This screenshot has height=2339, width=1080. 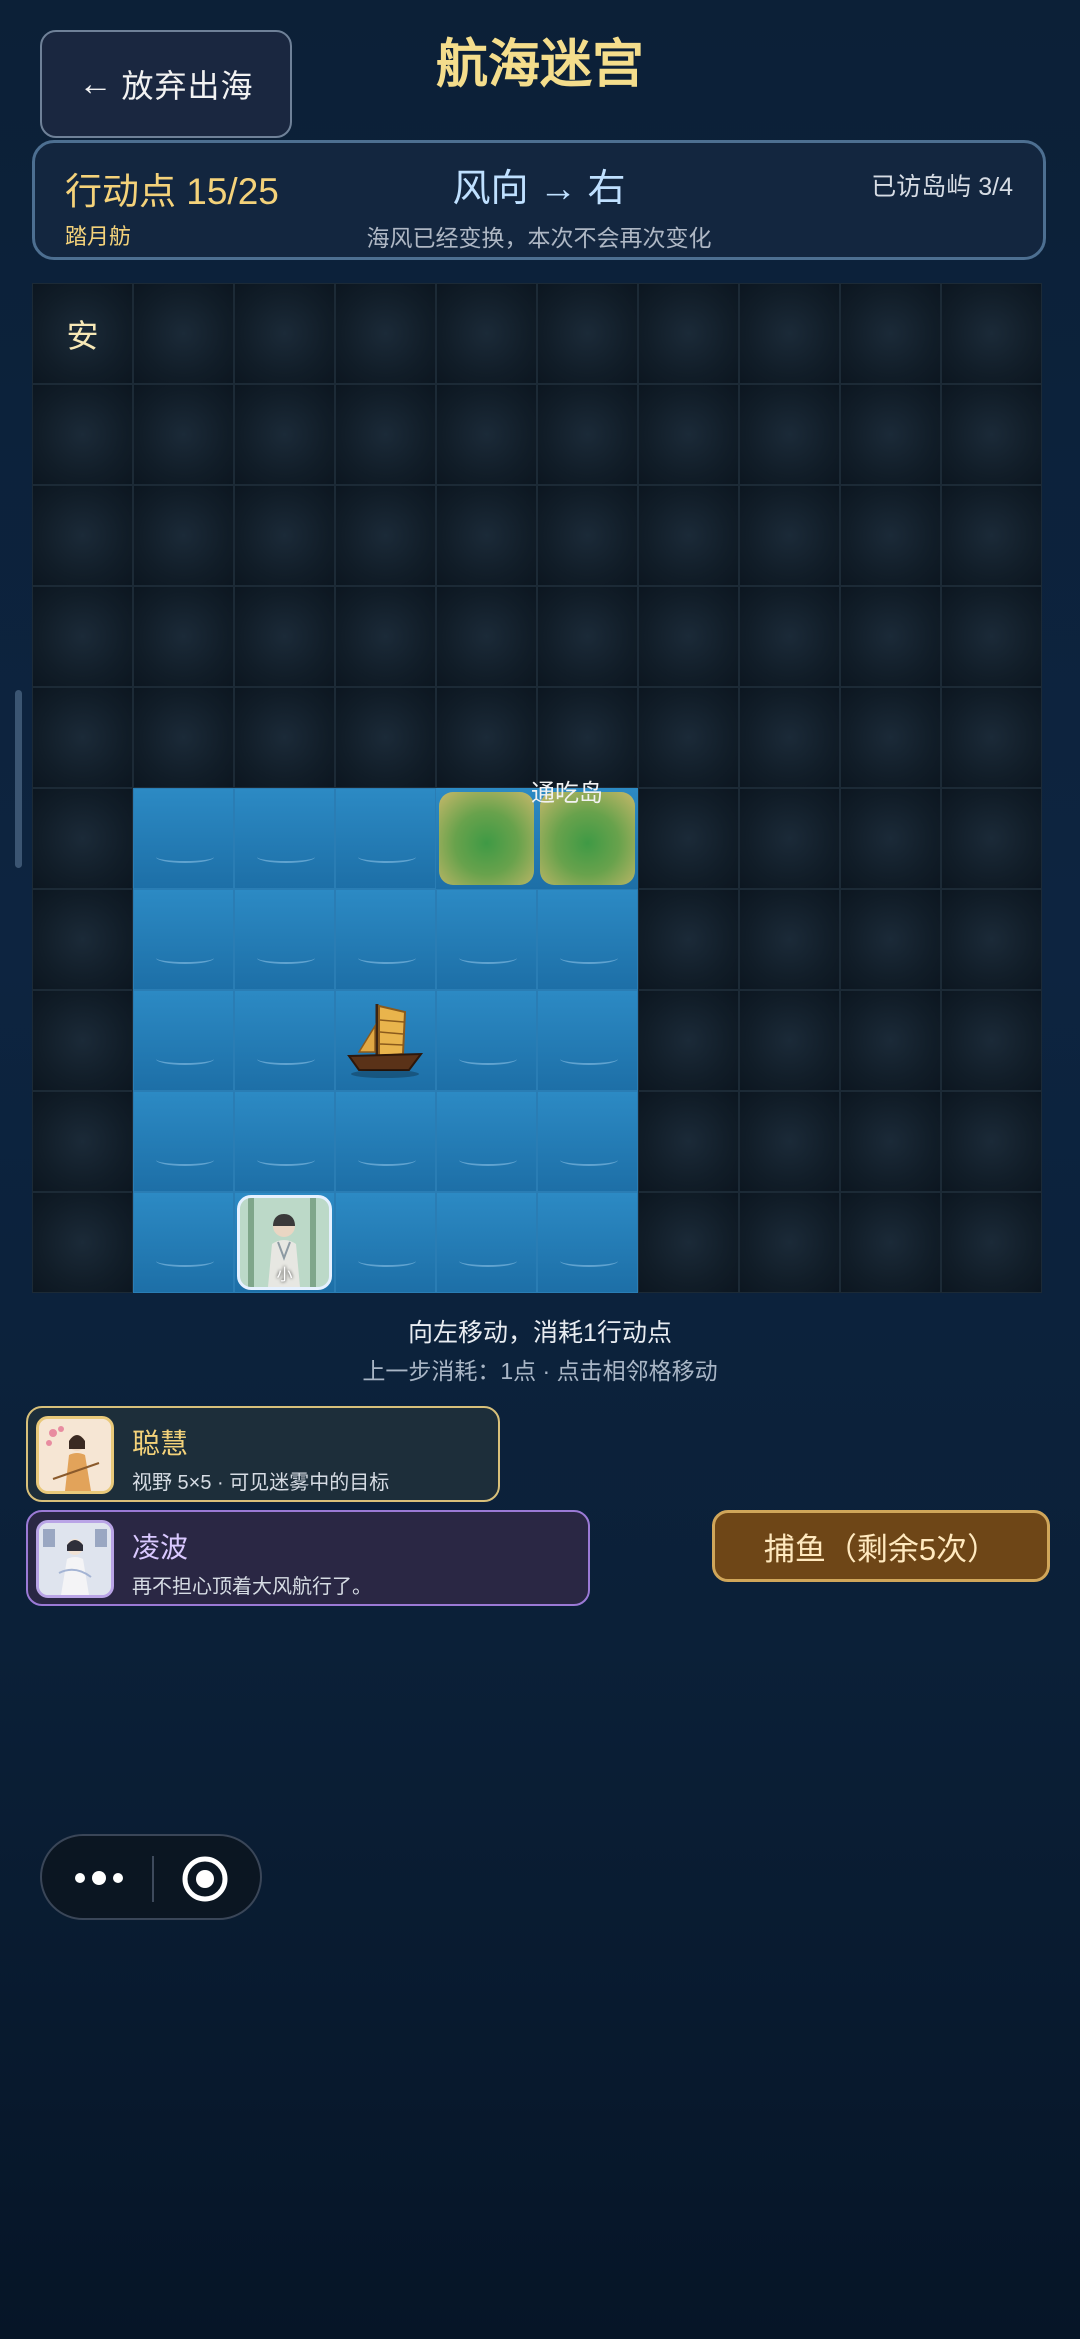 I want to click on fish-button: 捕鱼（剩余5次）, so click(x=881, y=1546).